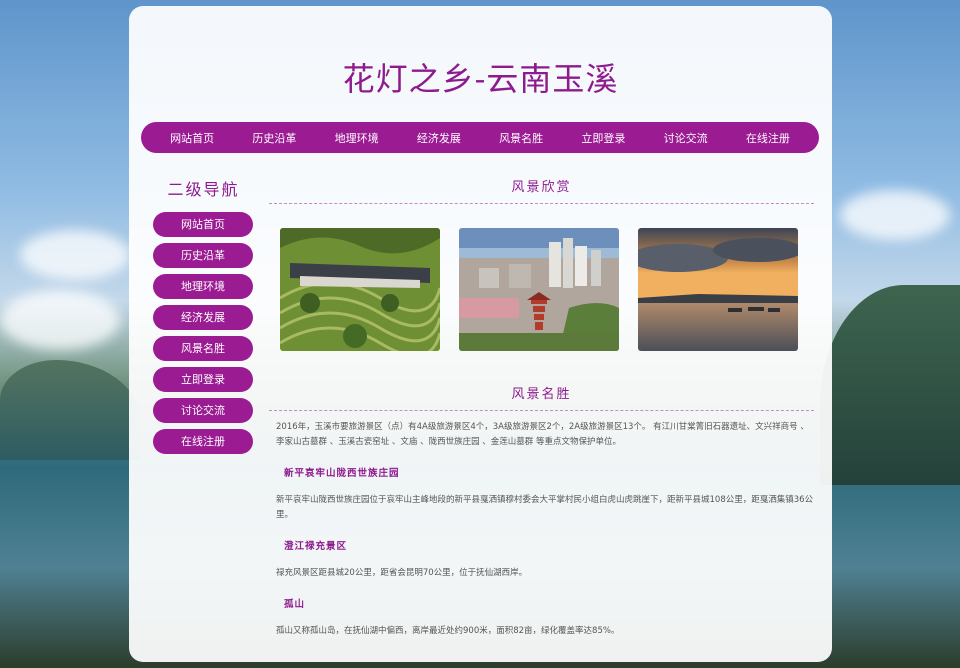 This screenshot has width=960, height=668. Describe the element at coordinates (203, 189) in the screenshot. I see `sidebar-title: 二级导航` at that location.